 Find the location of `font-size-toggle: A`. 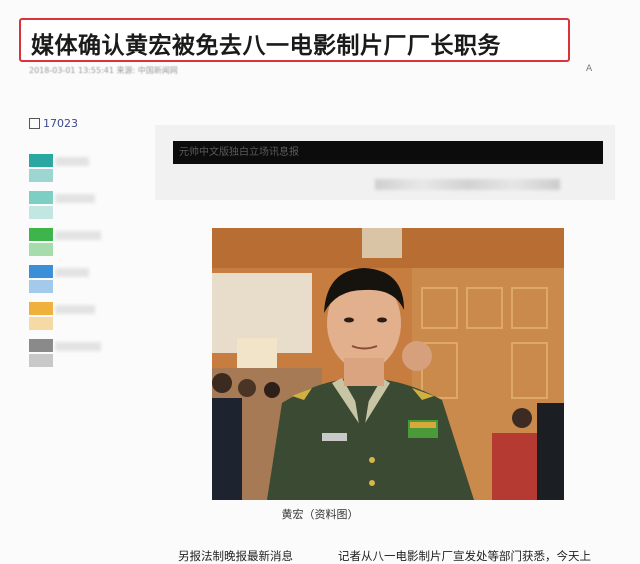

font-size-toggle: A is located at coordinates (589, 69).